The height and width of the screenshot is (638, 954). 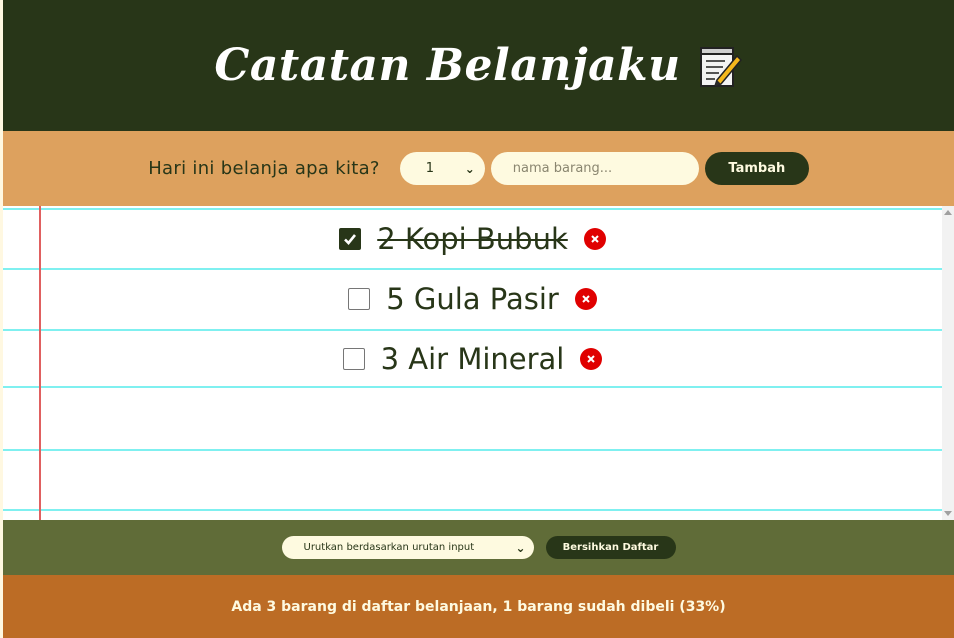 What do you see at coordinates (442, 168) in the screenshot?
I see `quantity-select: 1 ⌄` at bounding box center [442, 168].